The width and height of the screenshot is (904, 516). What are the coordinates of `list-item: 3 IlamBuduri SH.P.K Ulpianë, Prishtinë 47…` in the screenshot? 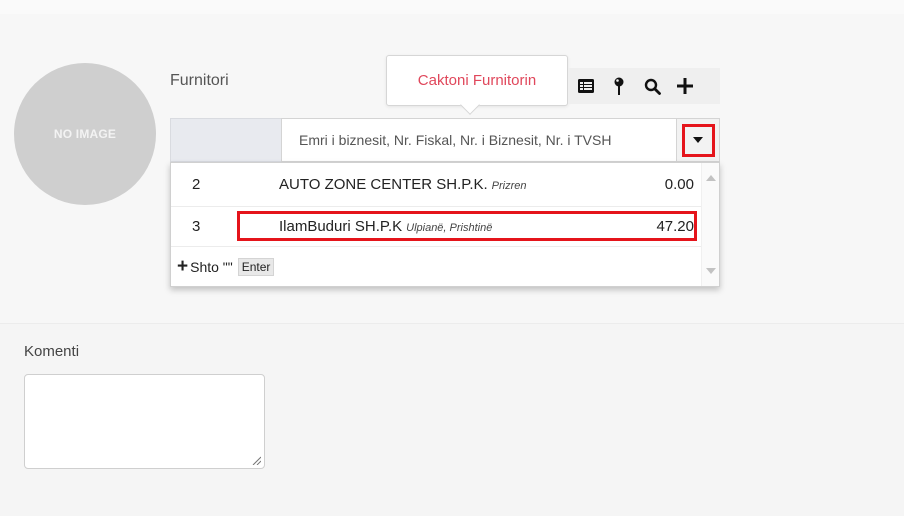 It's located at (436, 226).